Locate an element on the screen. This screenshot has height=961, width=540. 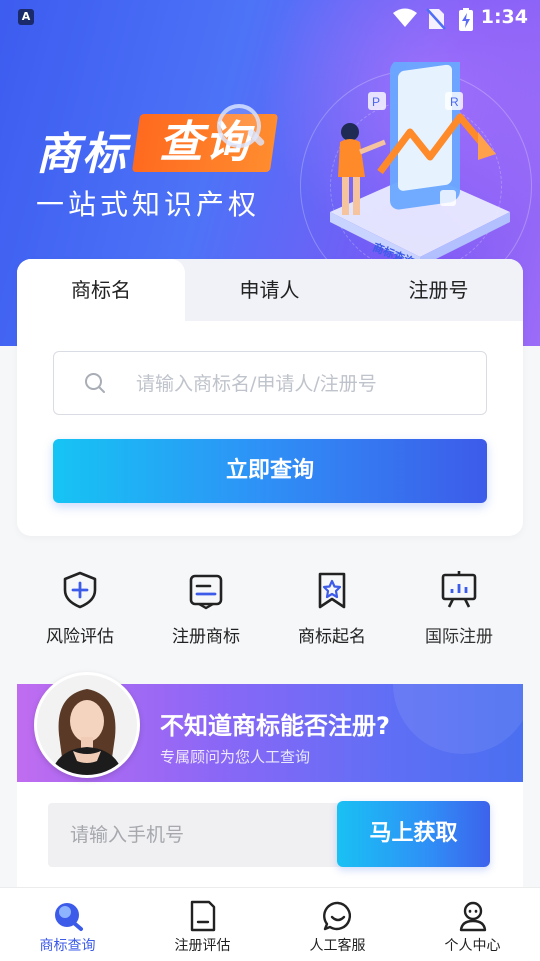
nav-customer-service: 人工客服 is located at coordinates (337, 924).